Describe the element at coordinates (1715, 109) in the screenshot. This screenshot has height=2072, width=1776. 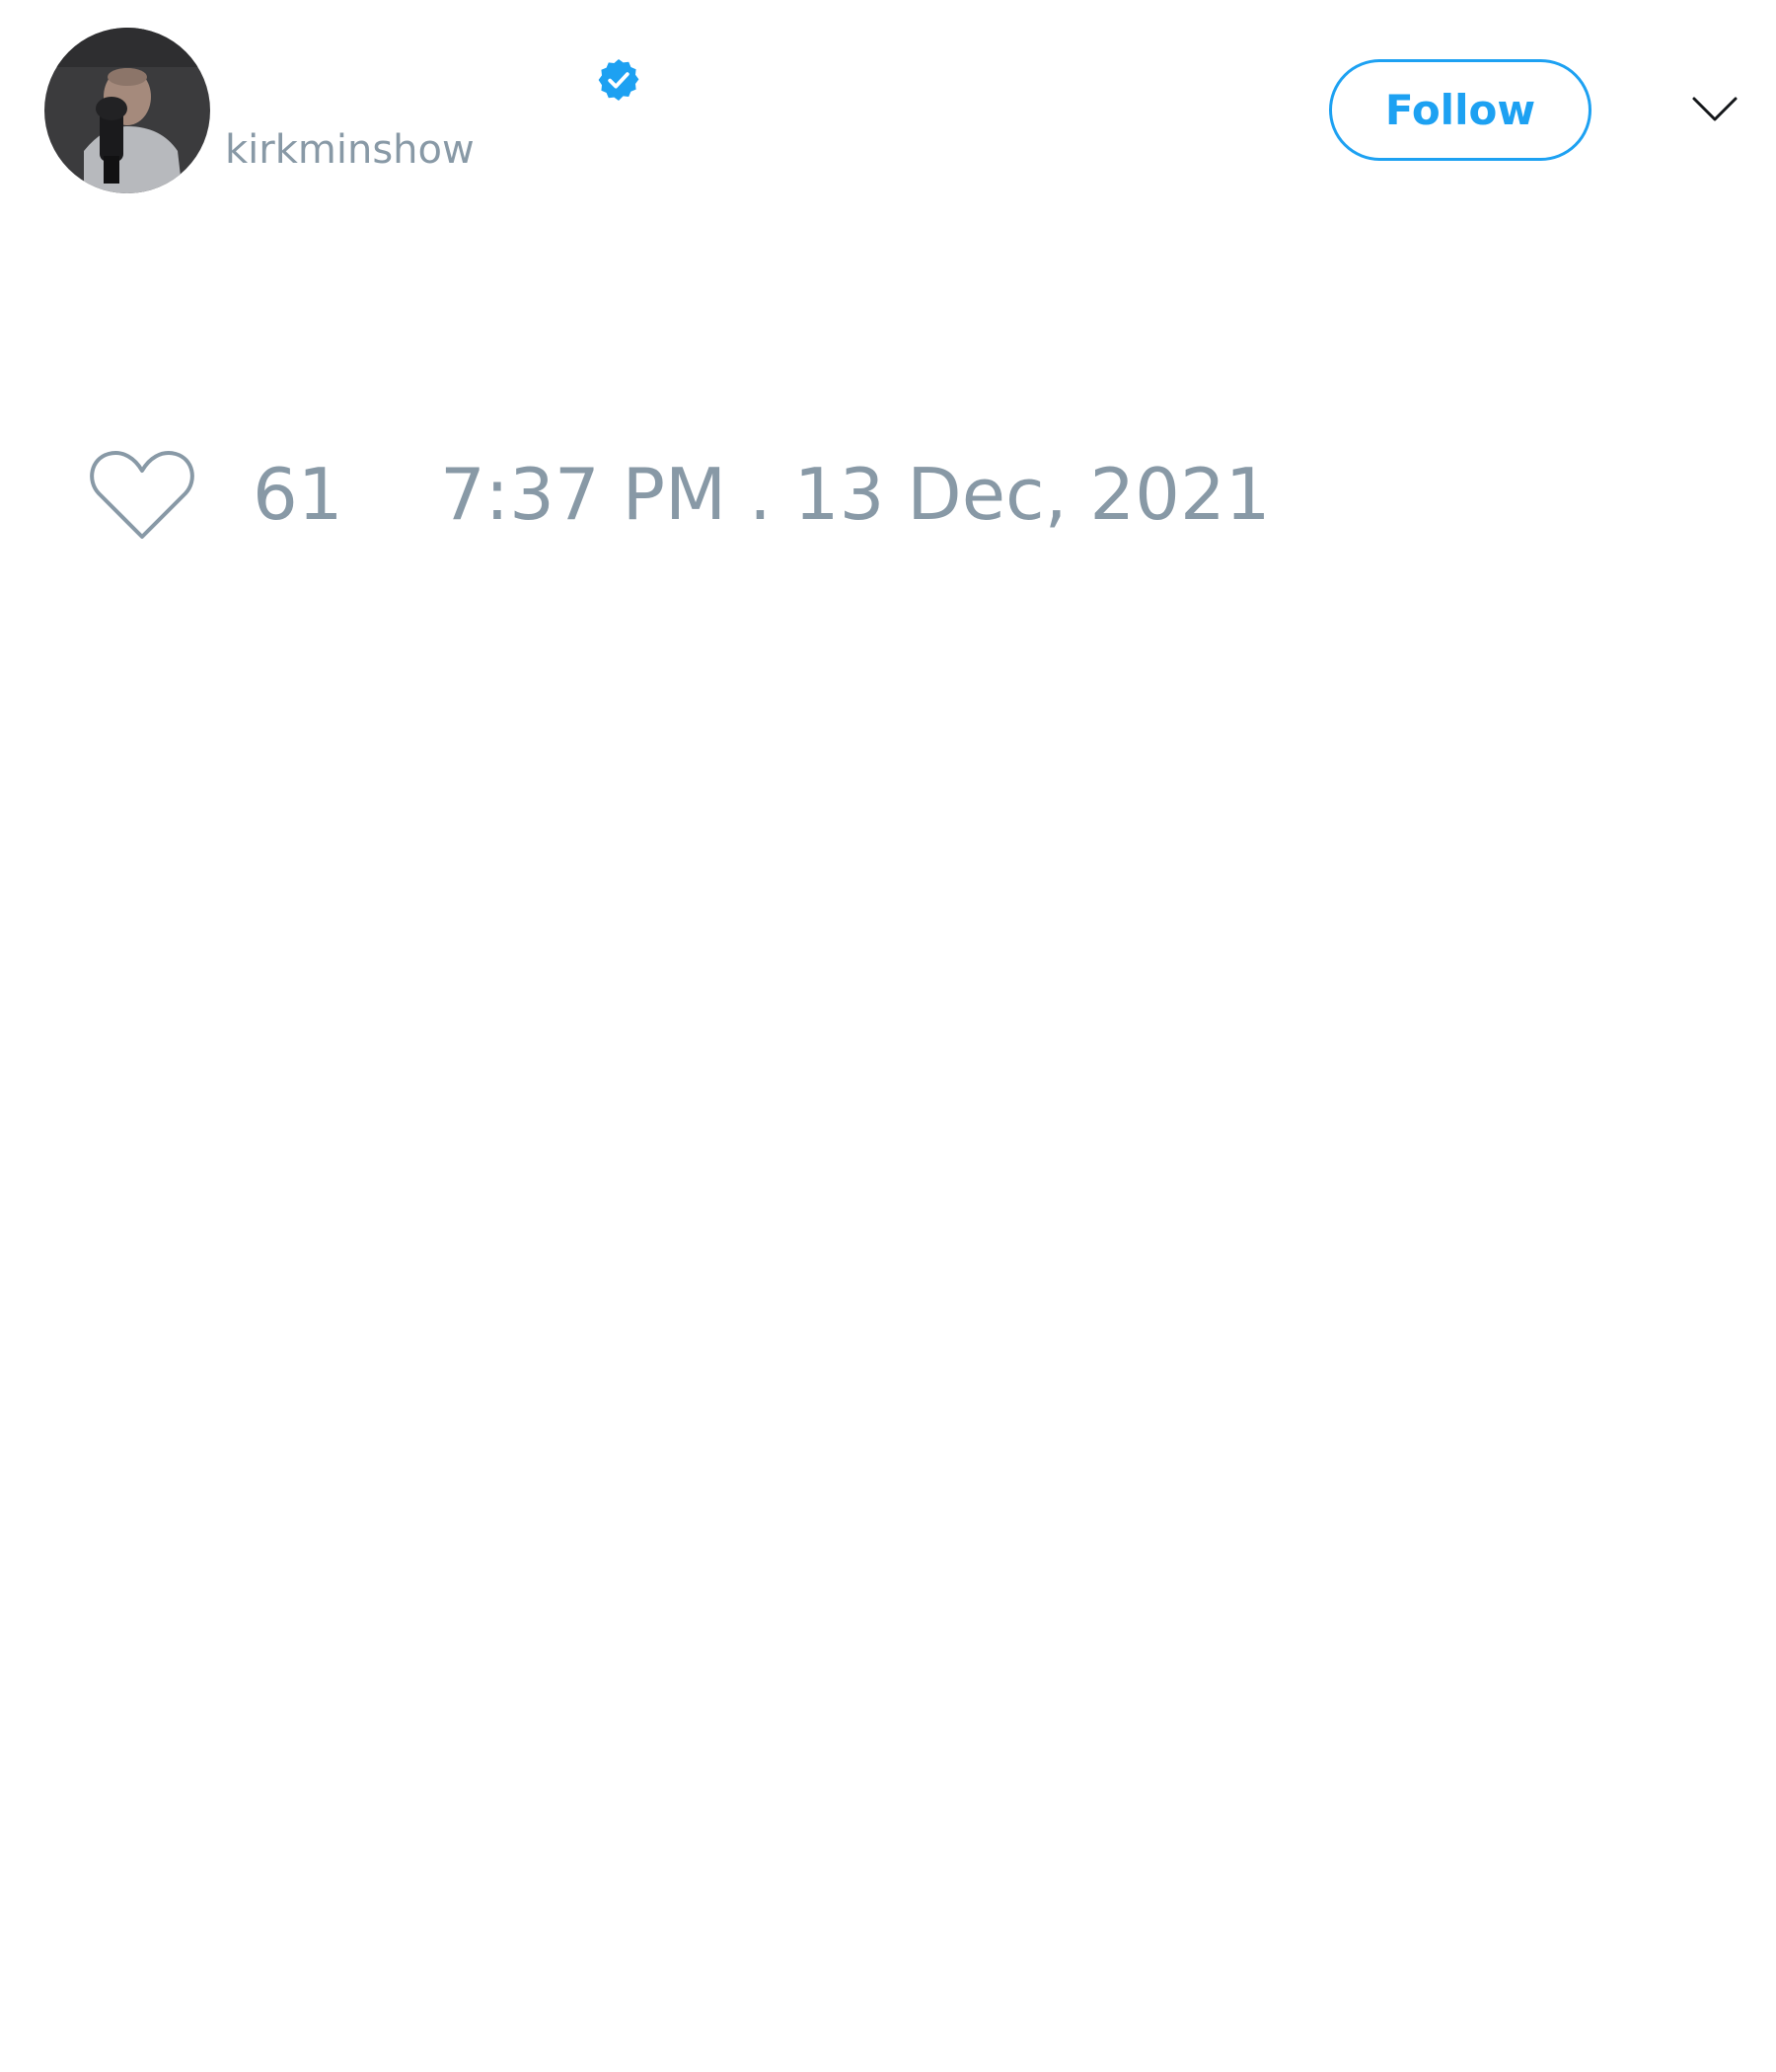
I see `chevron-down-icon` at that location.